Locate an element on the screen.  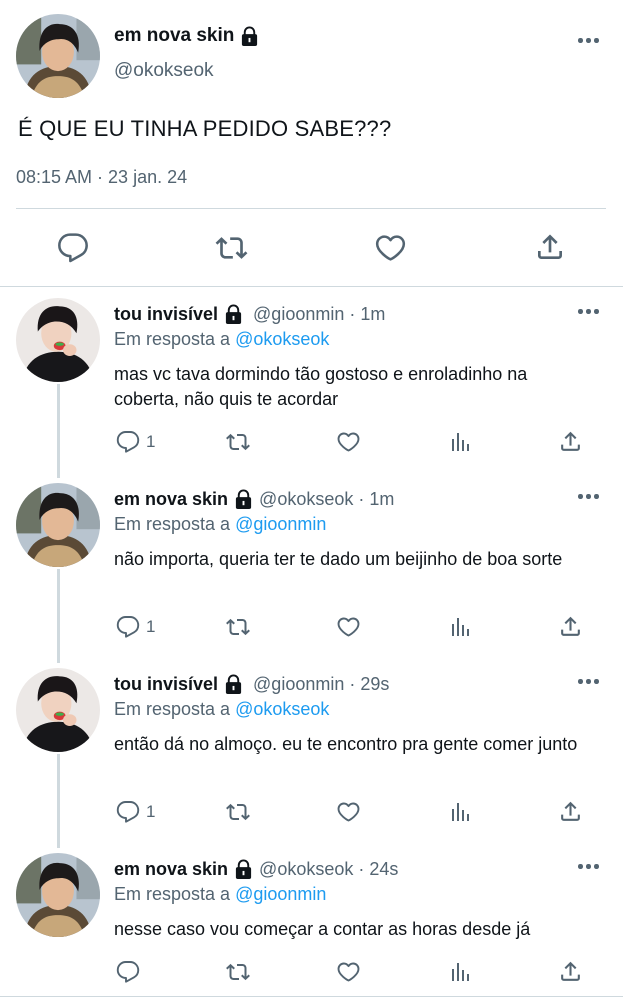
display-name-text: em nova skin is located at coordinates (174, 36).